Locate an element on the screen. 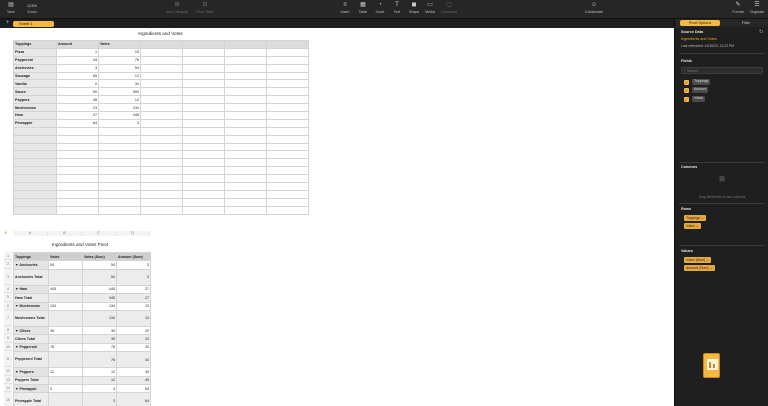  table-cell: Pepperoni is located at coordinates (35, 60).